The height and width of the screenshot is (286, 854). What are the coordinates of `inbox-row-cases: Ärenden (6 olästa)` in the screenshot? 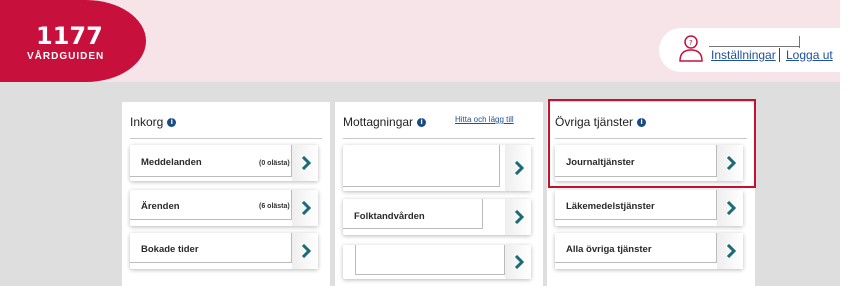 It's located at (224, 208).